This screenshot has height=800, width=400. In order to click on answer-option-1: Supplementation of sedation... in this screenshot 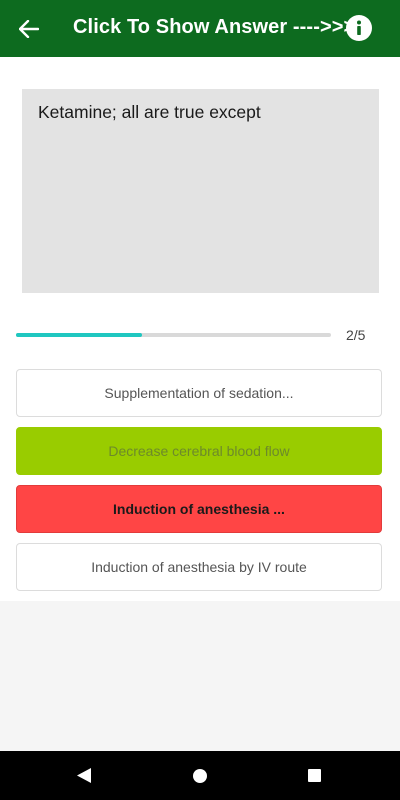, I will do `click(199, 393)`.